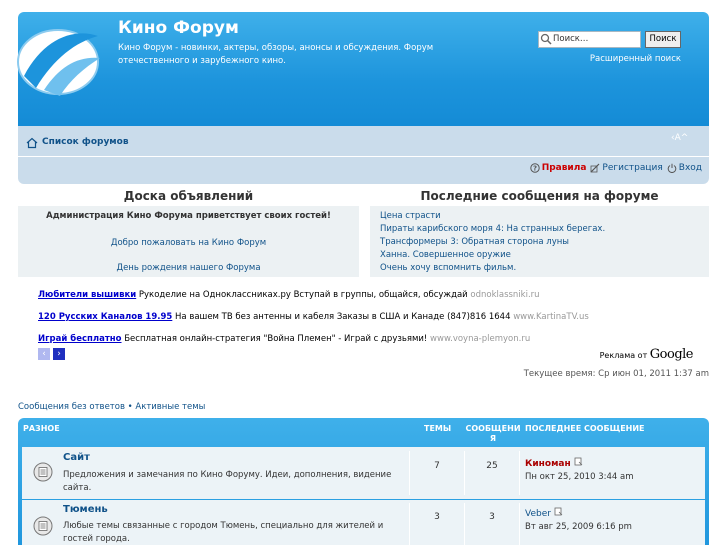 This screenshot has height=545, width=727. What do you see at coordinates (578, 527) in the screenshot?
I see `last-post-date: Вт авг 25, 2009 6:16 pm` at bounding box center [578, 527].